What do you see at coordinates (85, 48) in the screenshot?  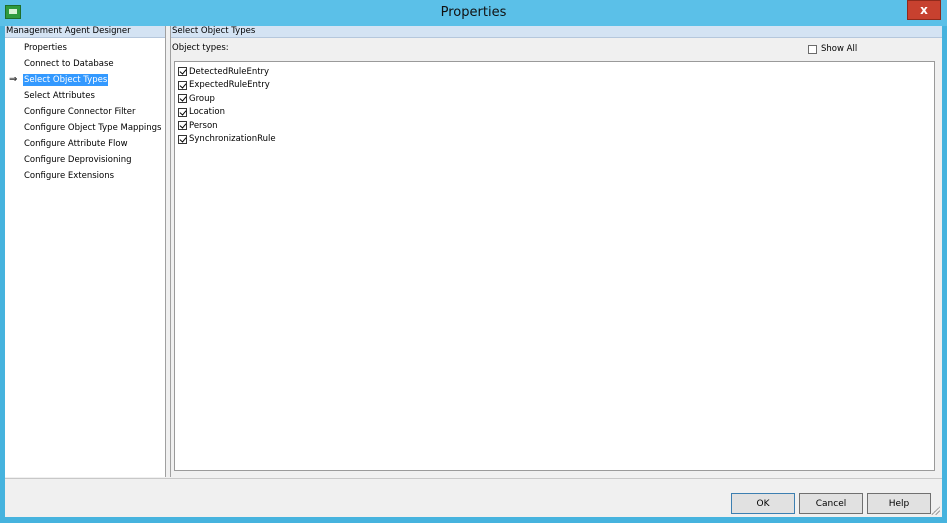 I see `nav-item-properties: Properties` at bounding box center [85, 48].